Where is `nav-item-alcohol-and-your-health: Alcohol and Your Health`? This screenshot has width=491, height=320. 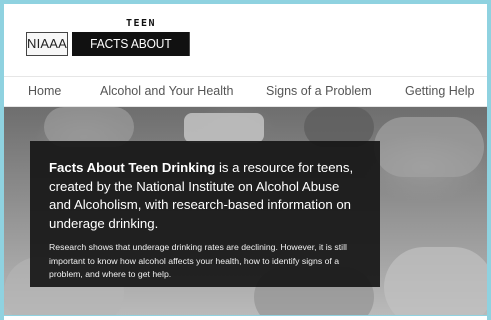 nav-item-alcohol-and-your-health: Alcohol and Your Health is located at coordinates (166, 91).